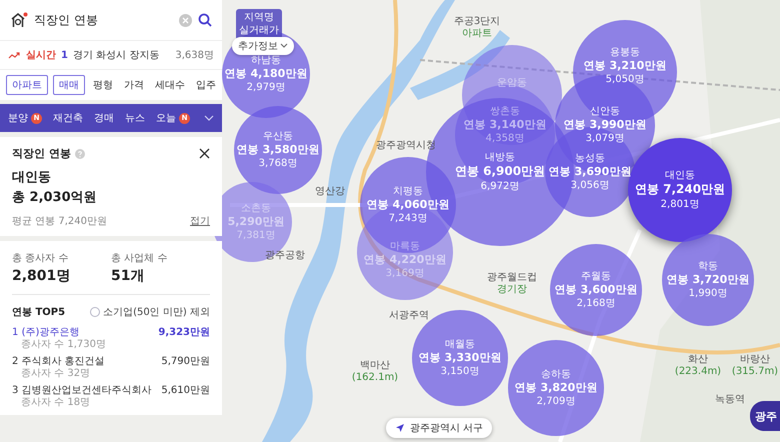  Describe the element at coordinates (139, 258) in the screenshot. I see `stat-label: 총 사업체 수` at that location.